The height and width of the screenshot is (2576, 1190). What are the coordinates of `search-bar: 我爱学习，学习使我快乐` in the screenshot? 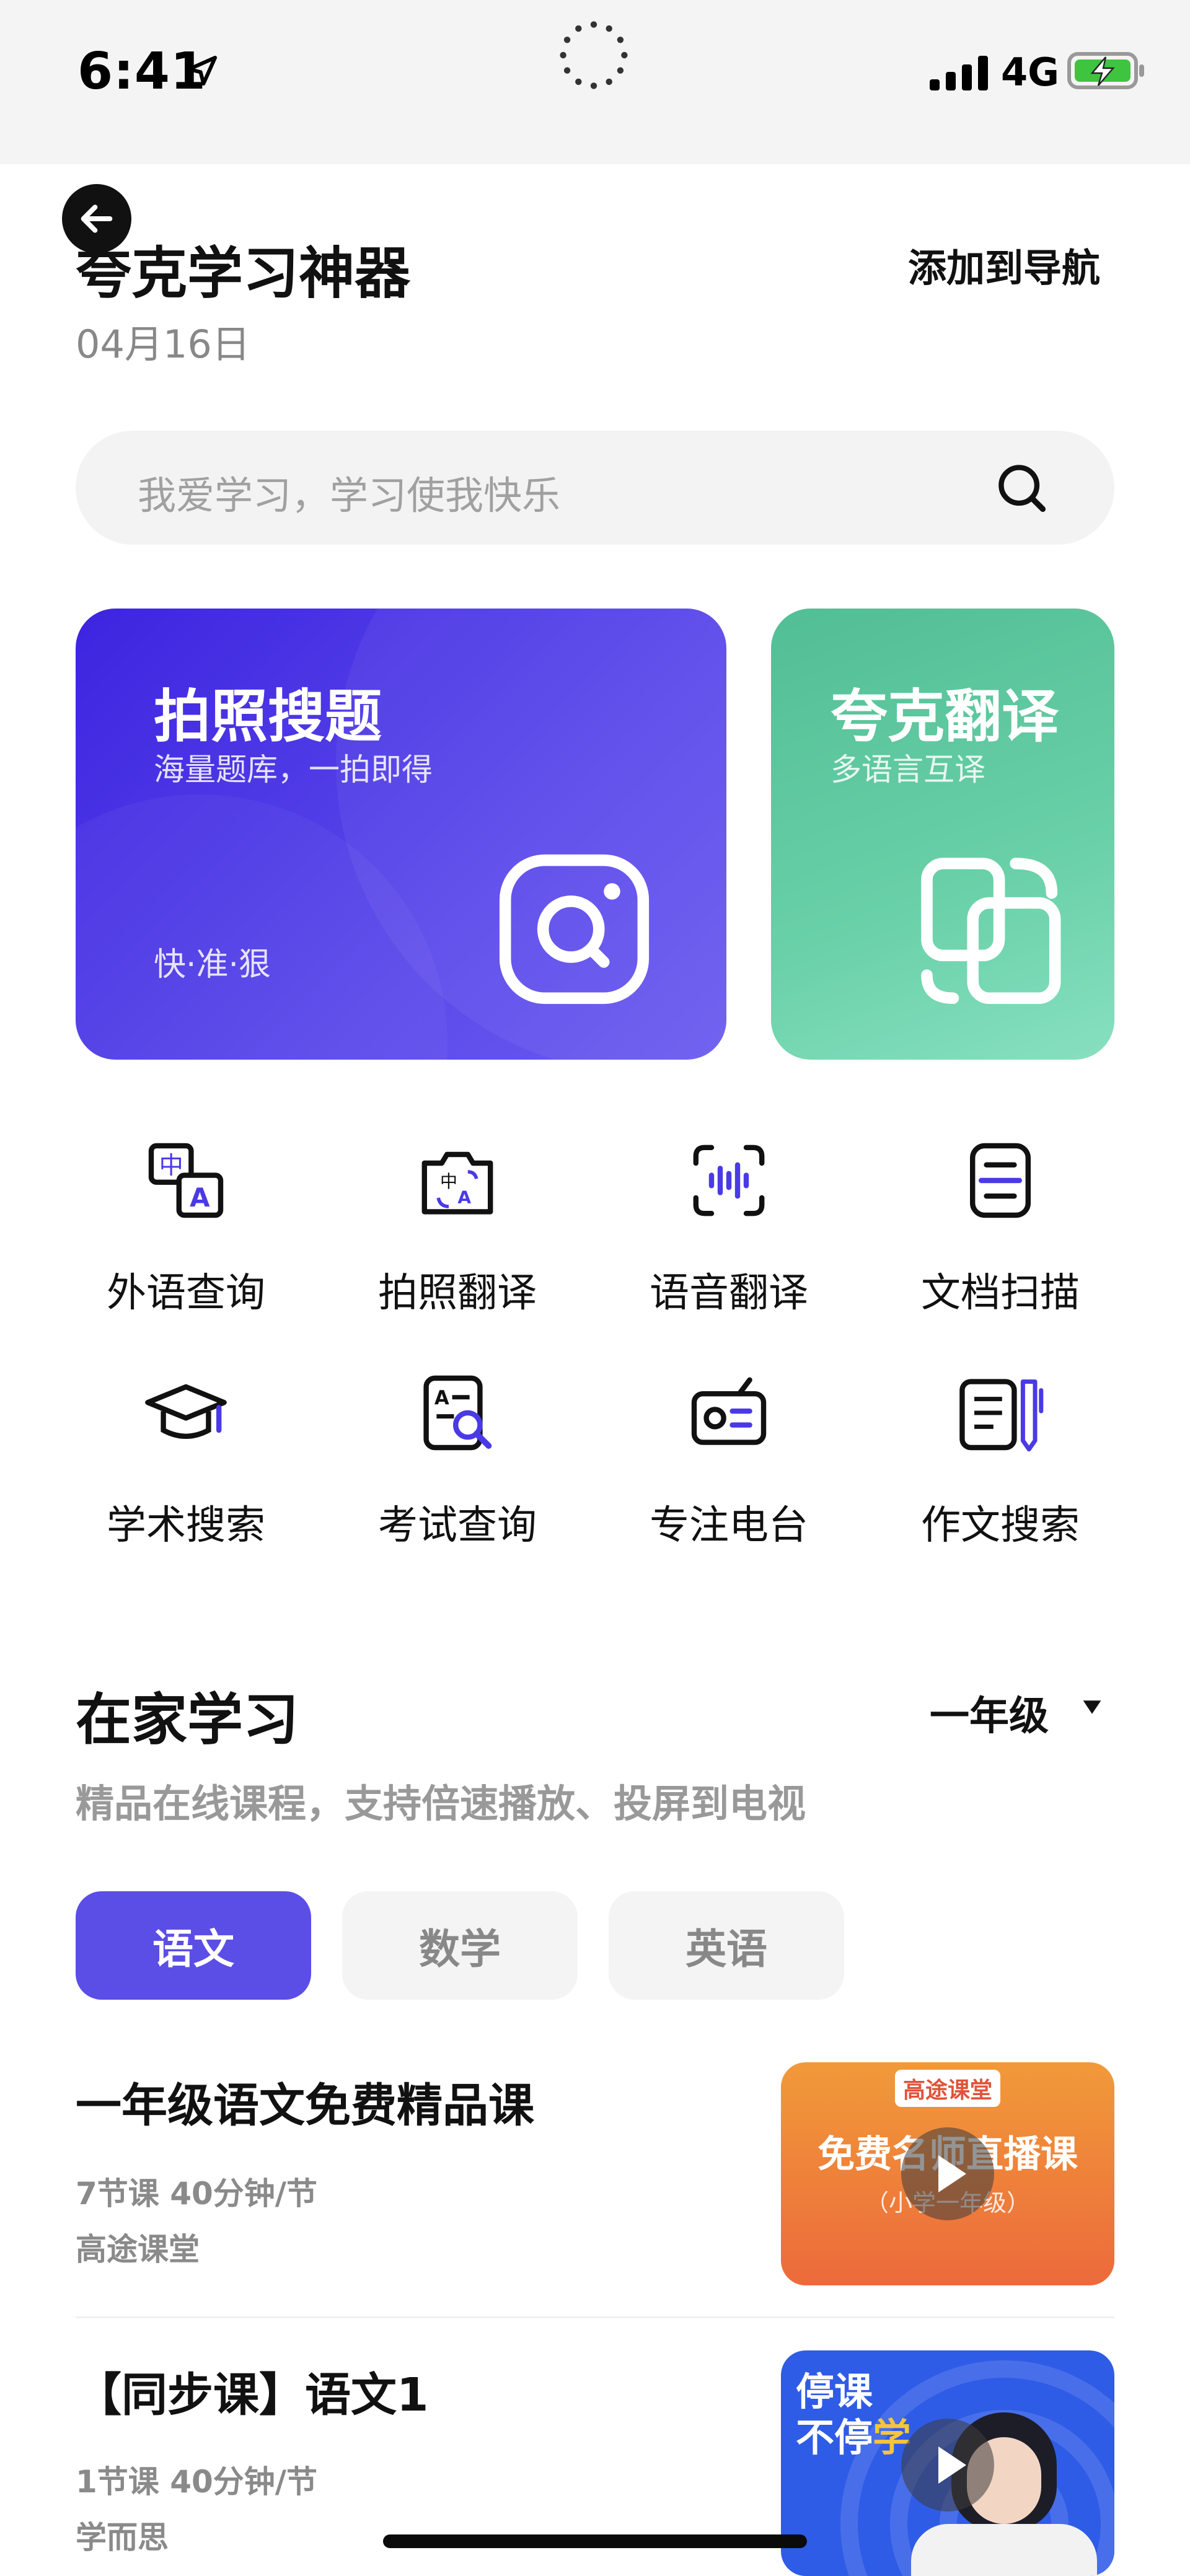 It's located at (595, 488).